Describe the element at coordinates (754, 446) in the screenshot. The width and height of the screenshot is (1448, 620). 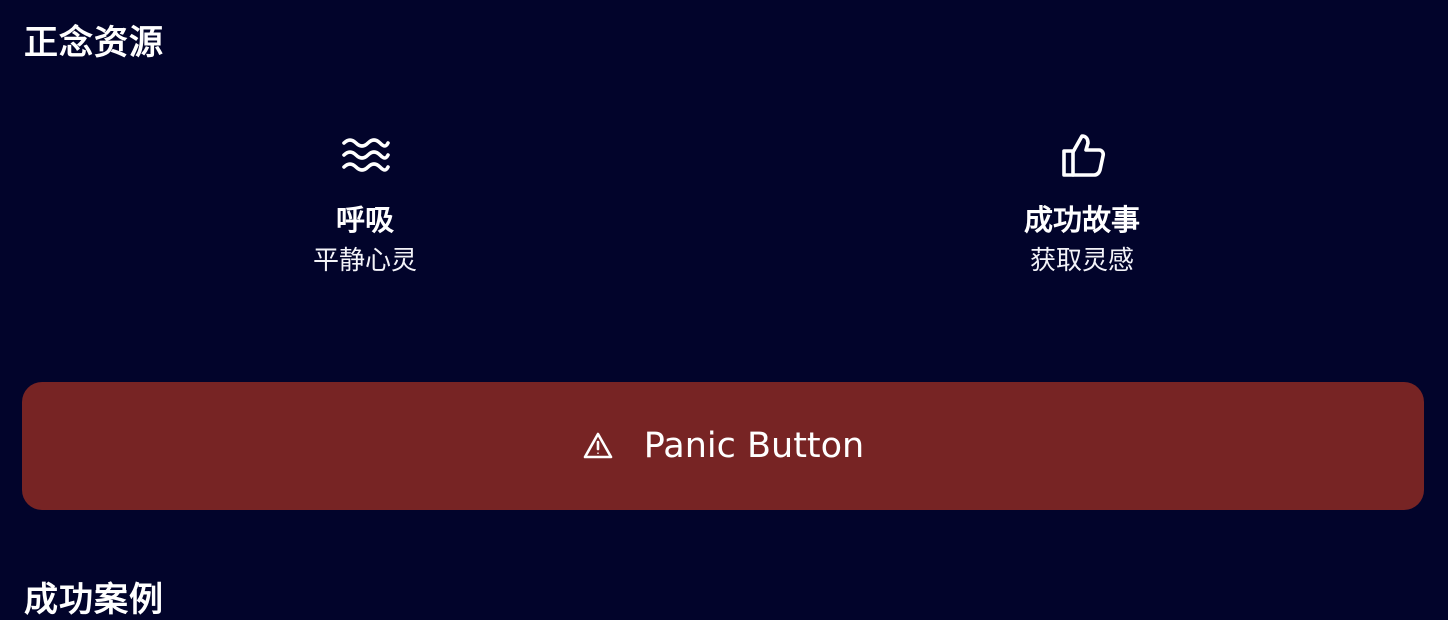
I see `panic-button-label: Panic Button` at that location.